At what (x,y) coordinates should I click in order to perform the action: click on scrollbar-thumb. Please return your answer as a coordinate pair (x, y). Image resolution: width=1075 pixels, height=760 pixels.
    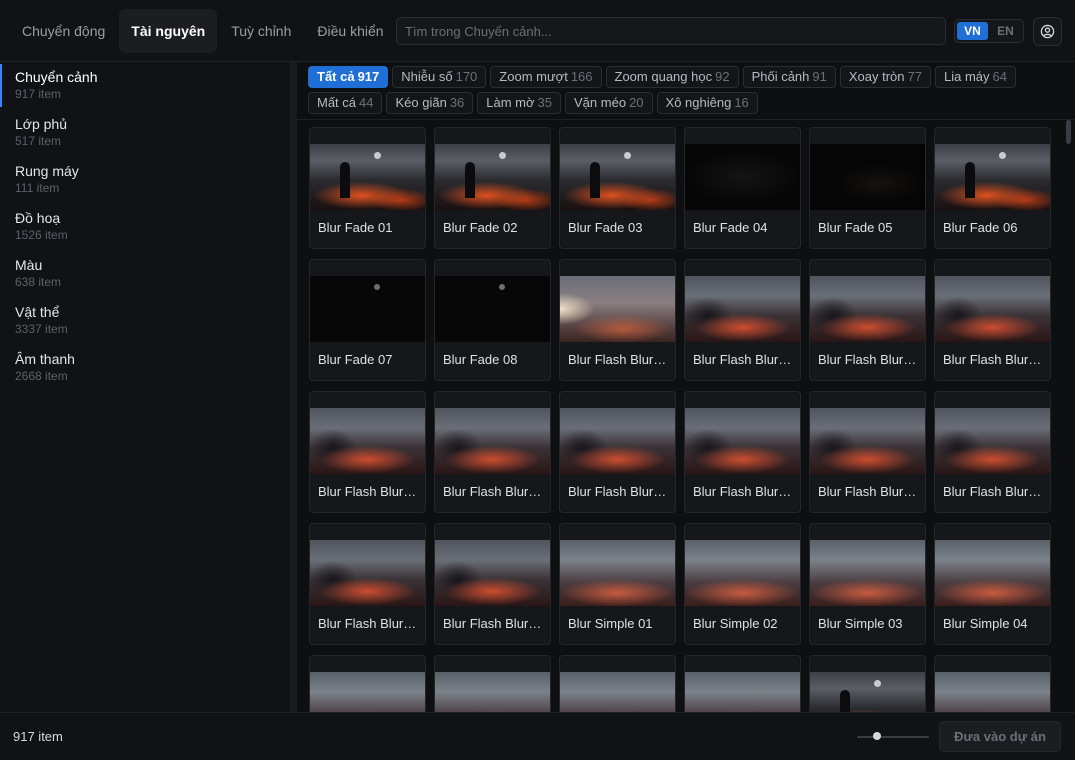
    Looking at the image, I should click on (1068, 132).